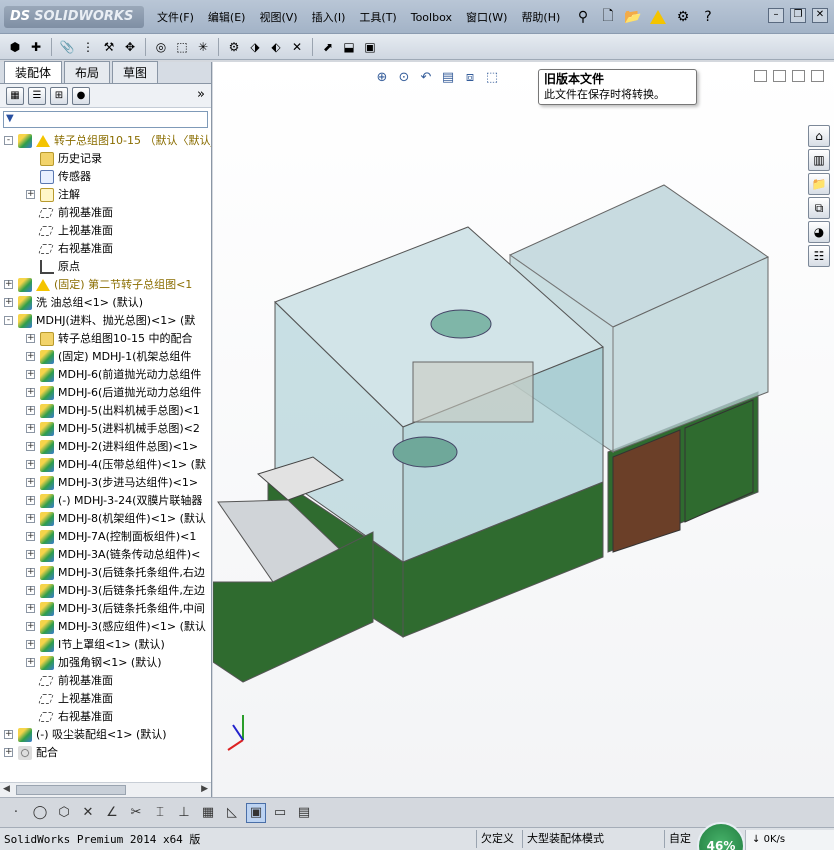 This screenshot has width=834, height=850. Describe the element at coordinates (658, 17) in the screenshot. I see `rebuild-warning-icon` at that location.